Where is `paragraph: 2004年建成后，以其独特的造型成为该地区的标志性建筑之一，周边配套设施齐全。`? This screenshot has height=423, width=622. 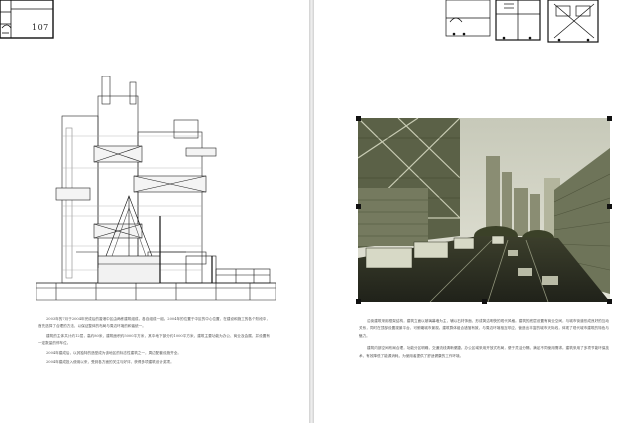
paragraph: 2004年建成后，以其独特的造型成为该地区的标志性建筑之一，周边配套设施齐全。 is located at coordinates (113, 352).